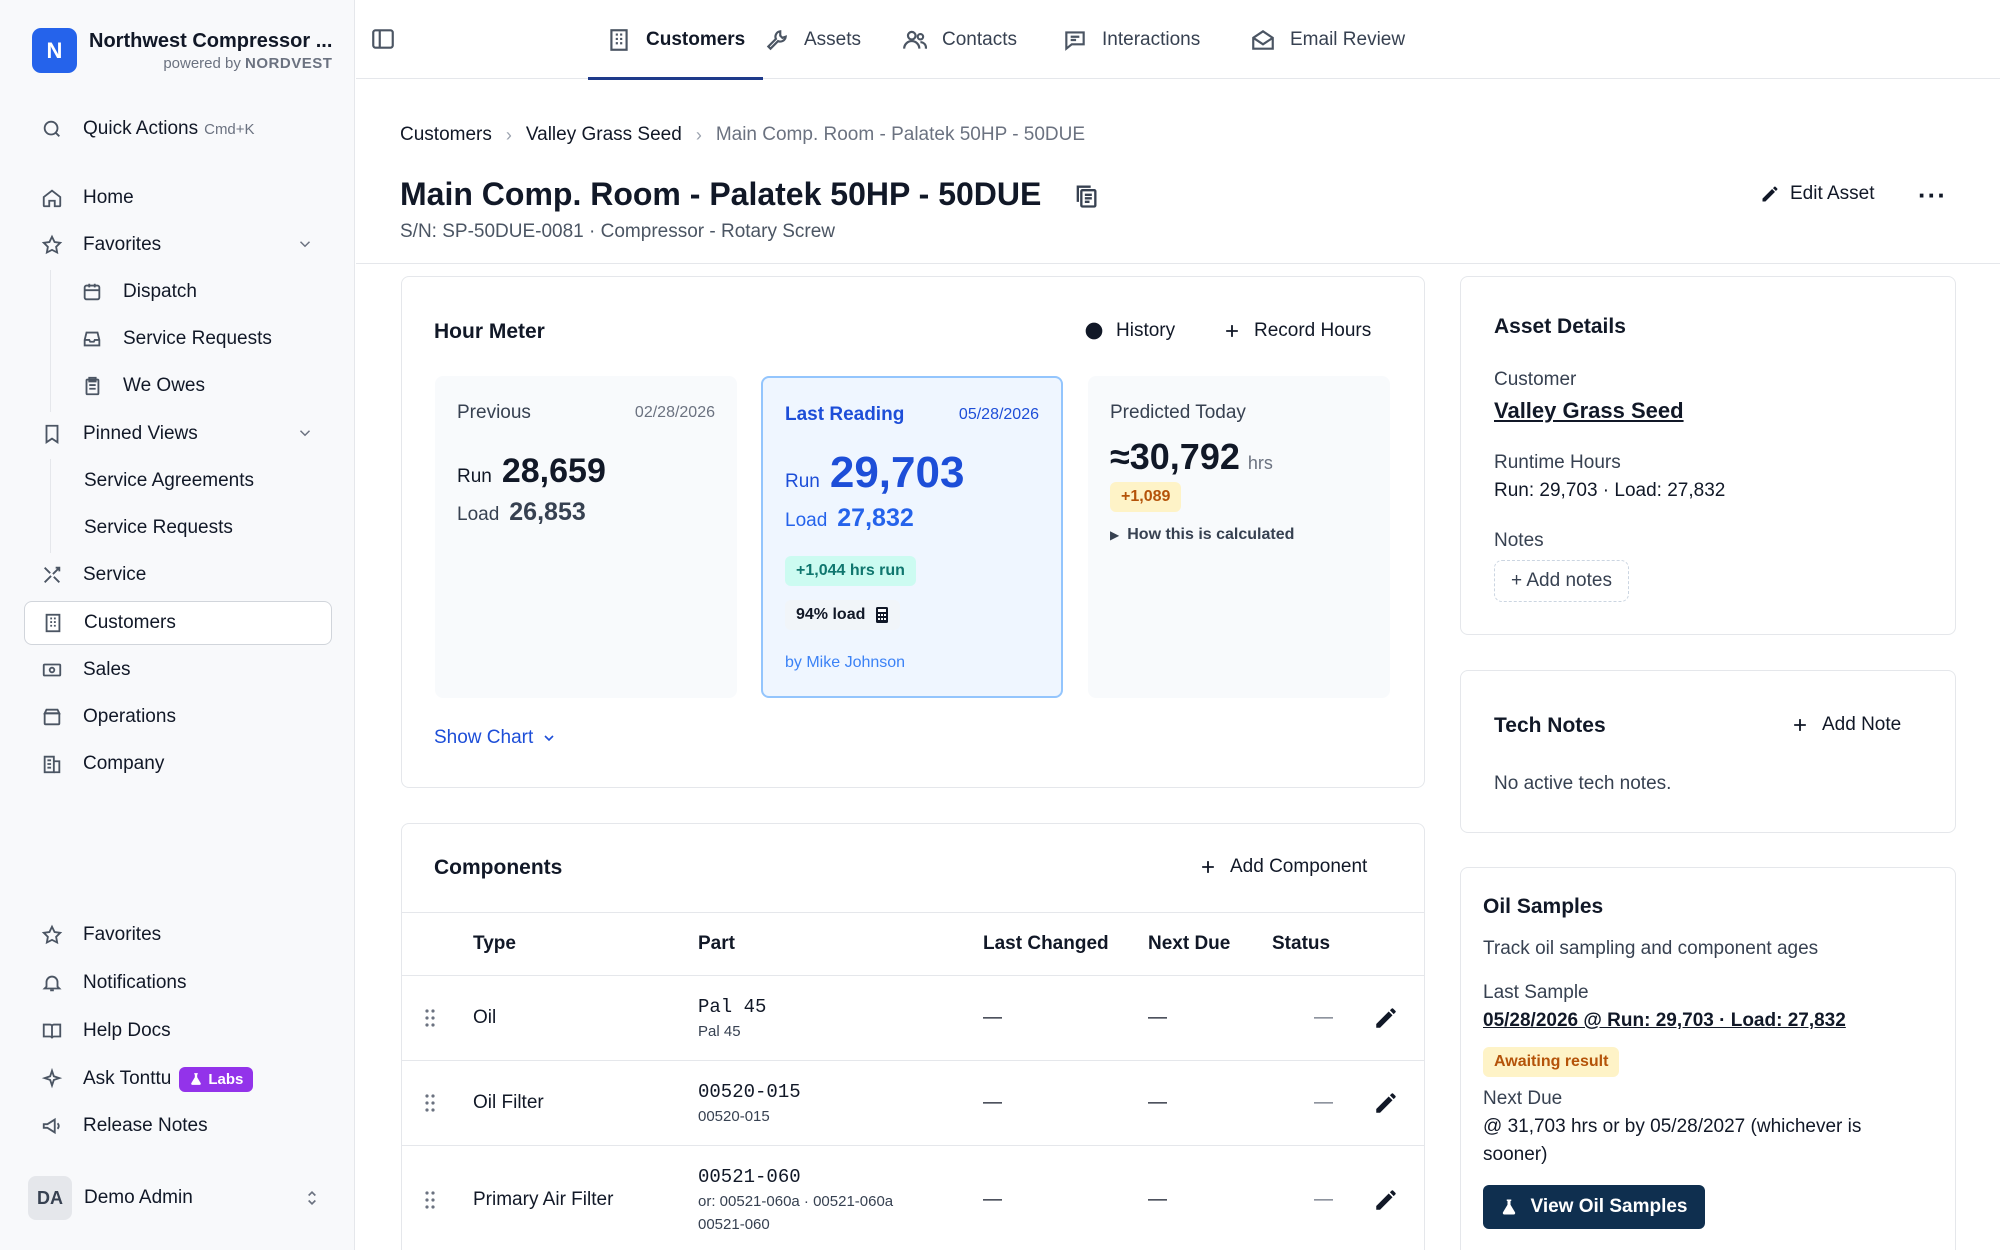 This screenshot has height=1250, width=2000. I want to click on tab-assets: Assets, so click(812, 39).